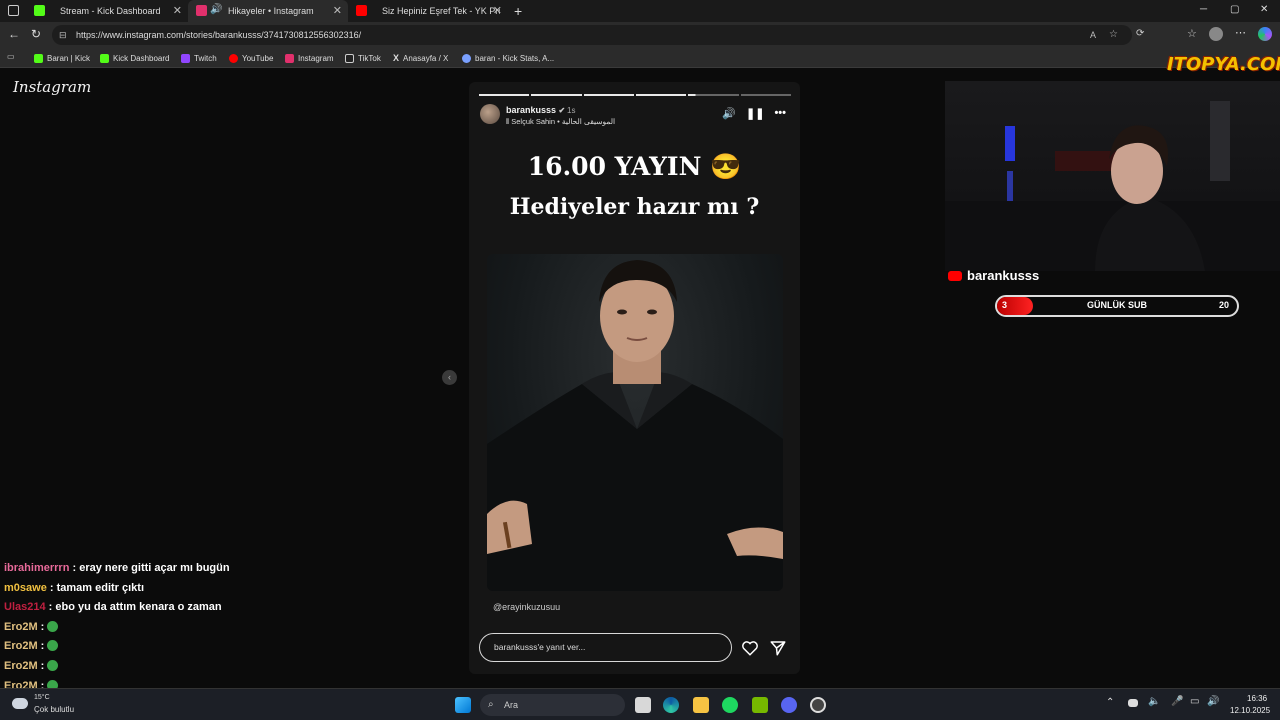 Image resolution: width=1280 pixels, height=720 pixels. I want to click on volume-tray-icon: 🔊, so click(1213, 701).